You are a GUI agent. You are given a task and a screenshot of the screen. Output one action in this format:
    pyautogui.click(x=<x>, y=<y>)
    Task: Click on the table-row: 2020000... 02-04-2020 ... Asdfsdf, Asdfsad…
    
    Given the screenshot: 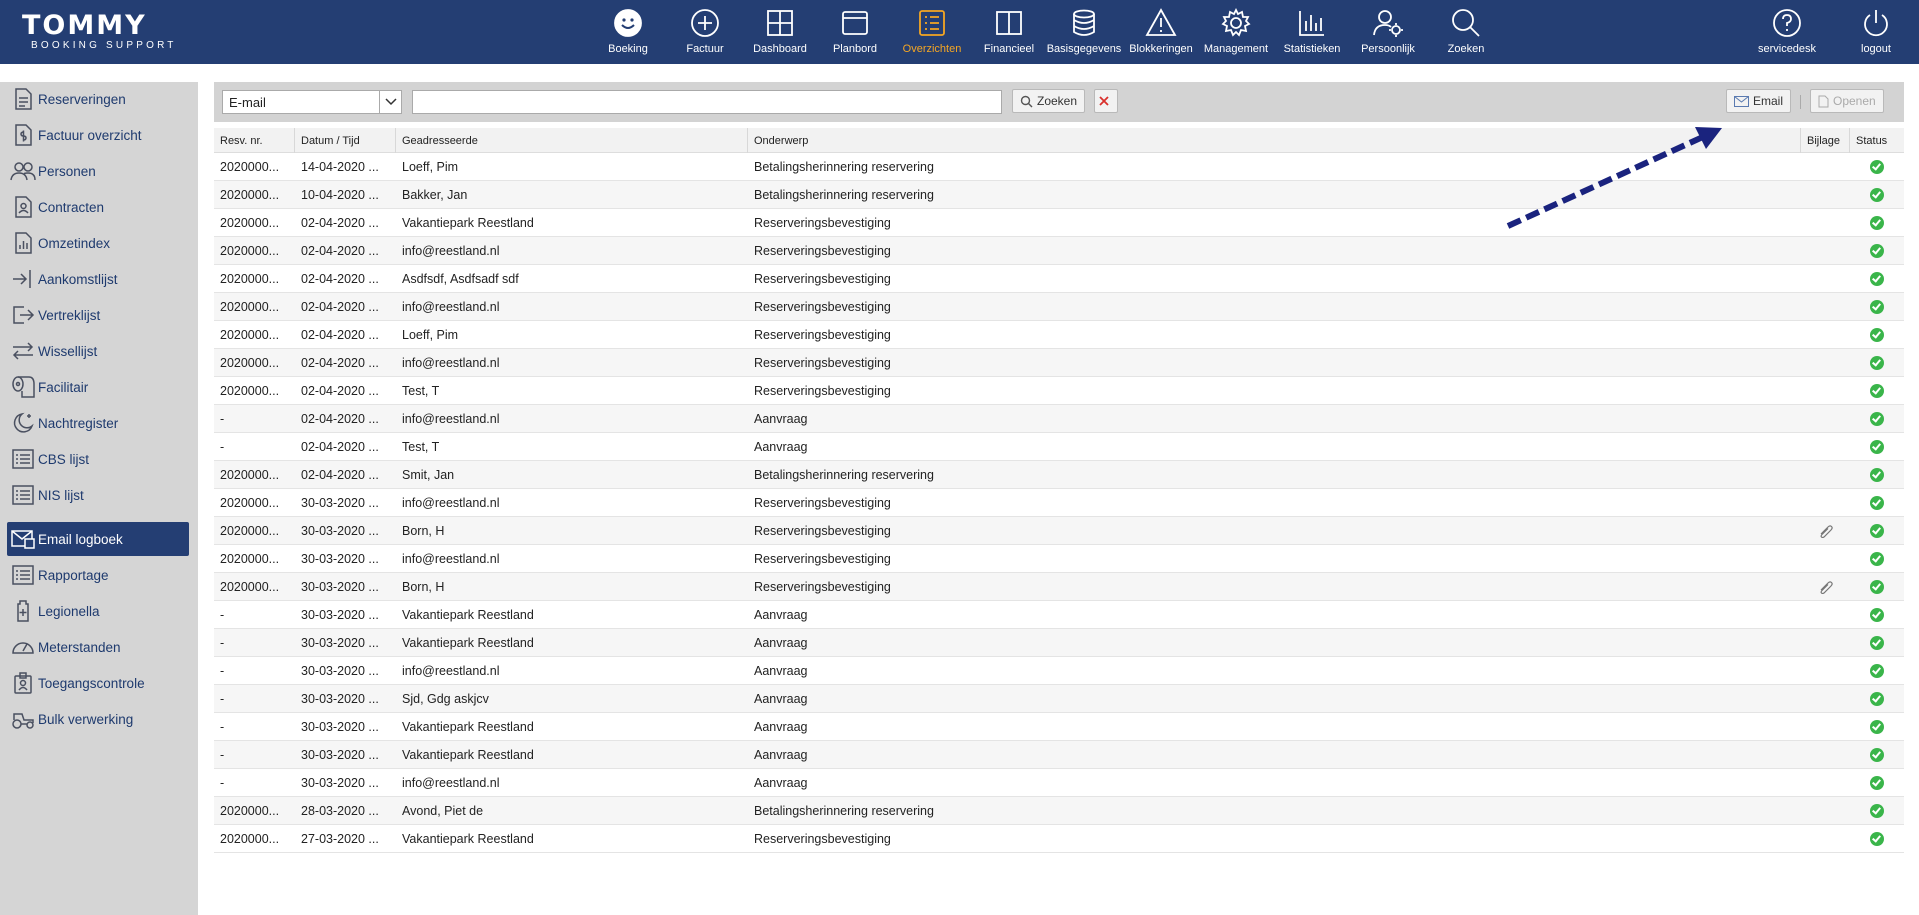 What is the action you would take?
    pyautogui.click(x=1059, y=279)
    